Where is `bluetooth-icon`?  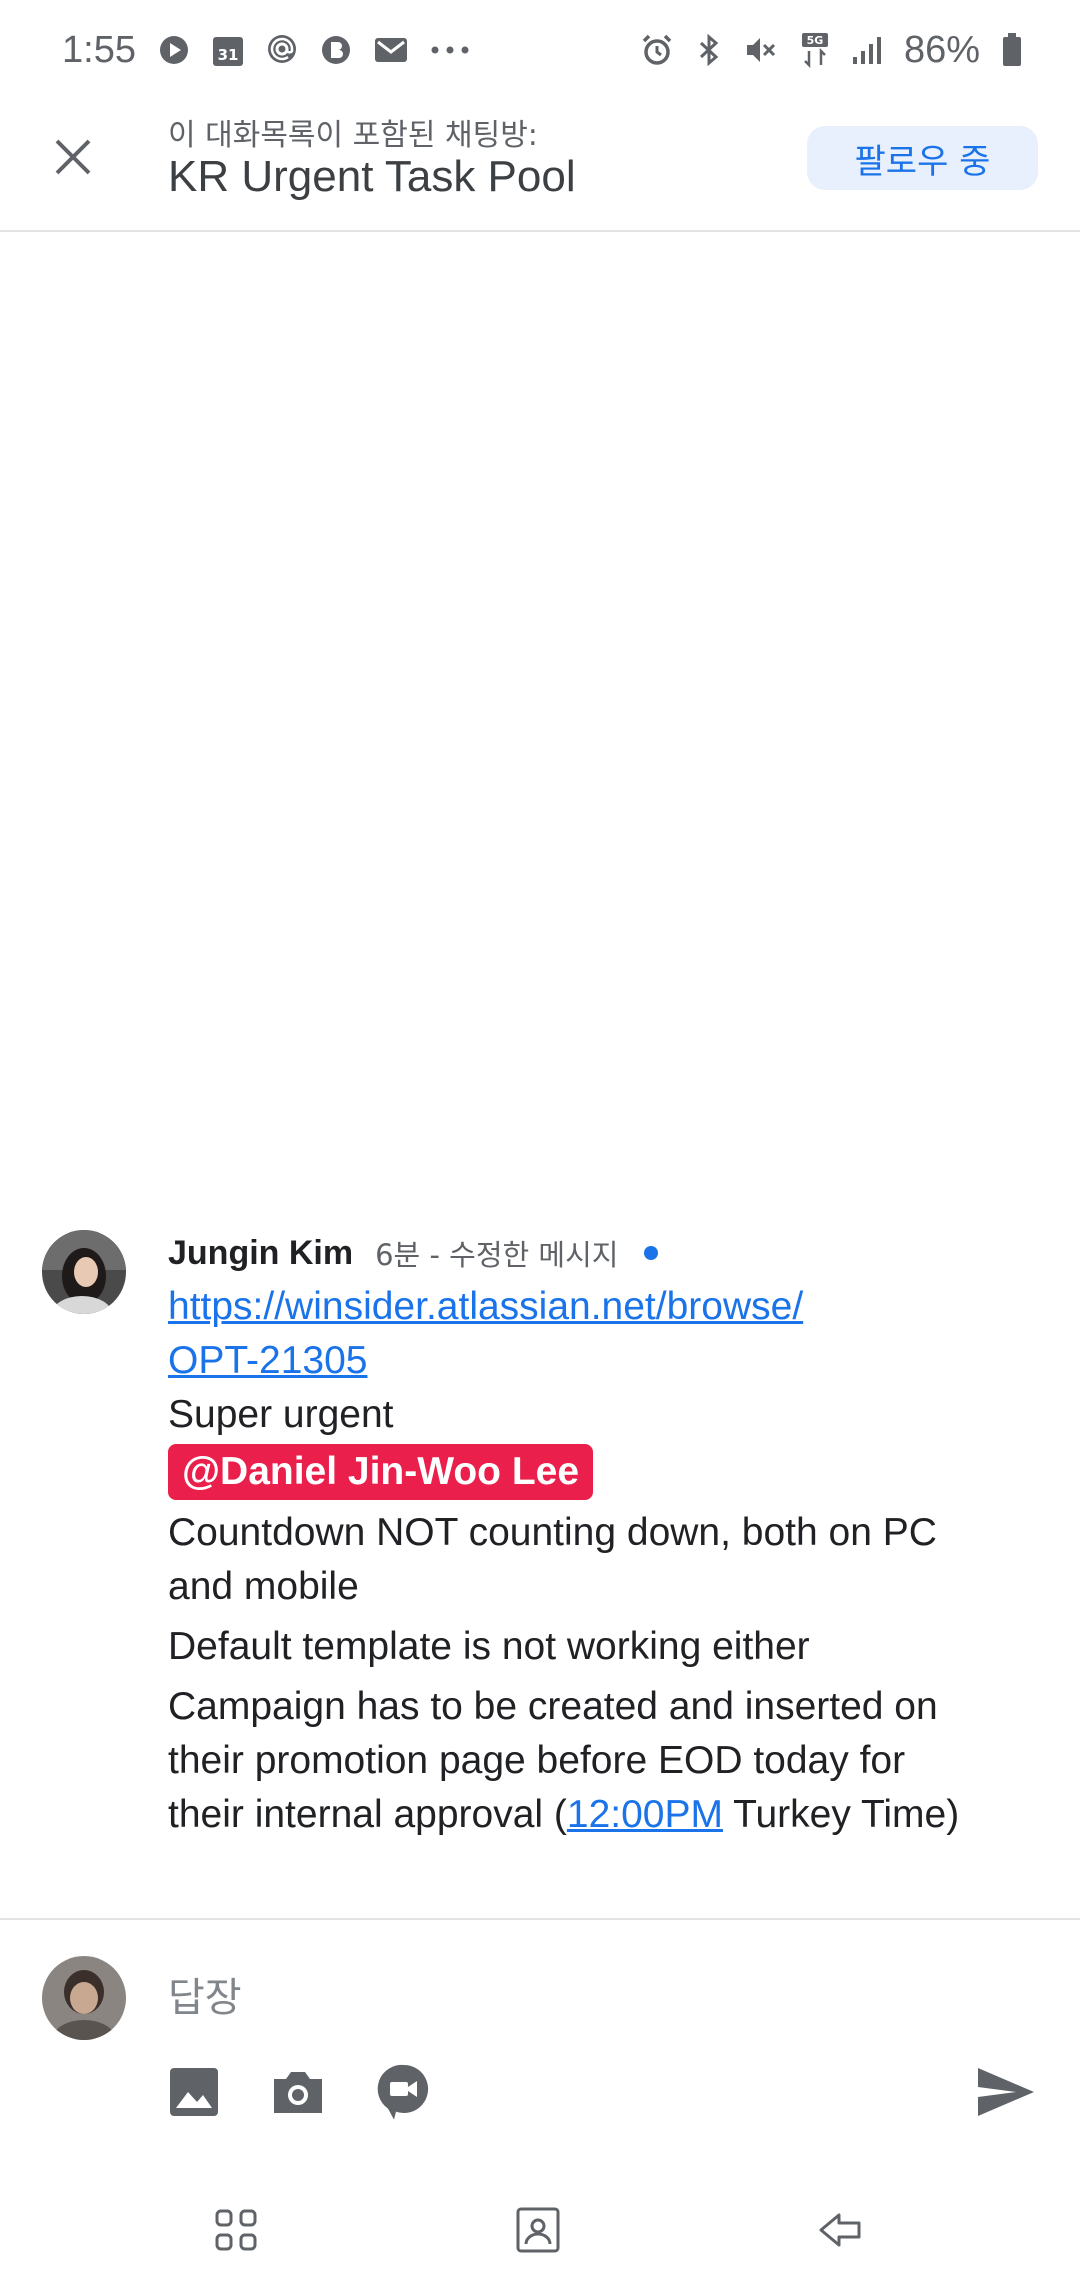 bluetooth-icon is located at coordinates (709, 50).